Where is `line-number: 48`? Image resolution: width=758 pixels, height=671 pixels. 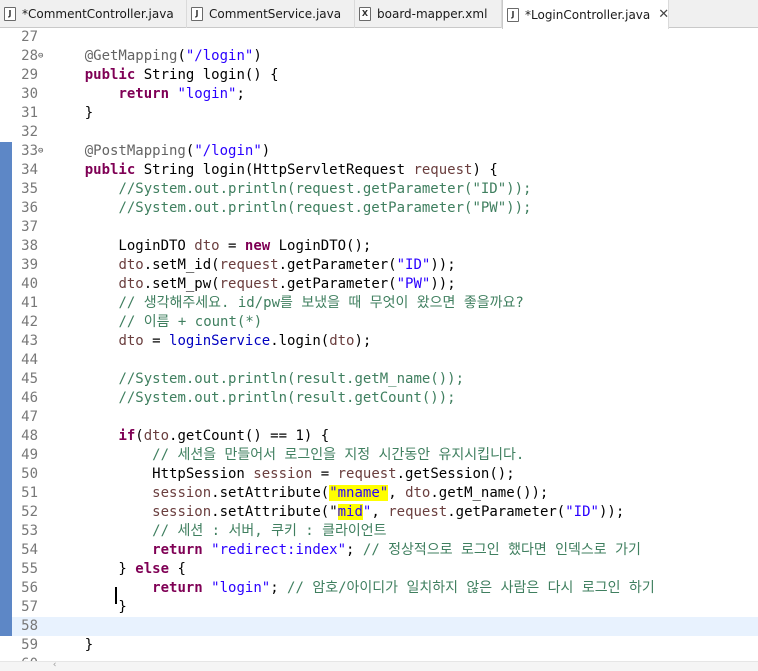 line-number: 48 is located at coordinates (29, 436).